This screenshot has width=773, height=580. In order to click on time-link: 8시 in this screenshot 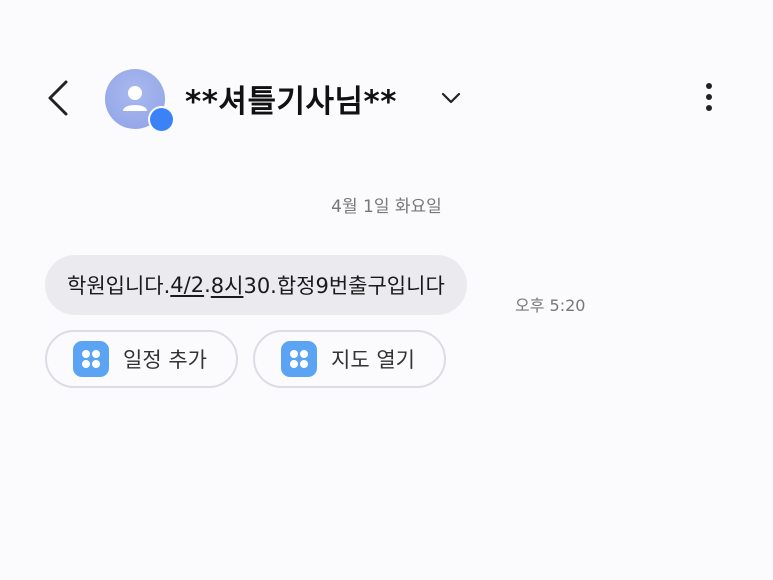, I will do `click(227, 285)`.